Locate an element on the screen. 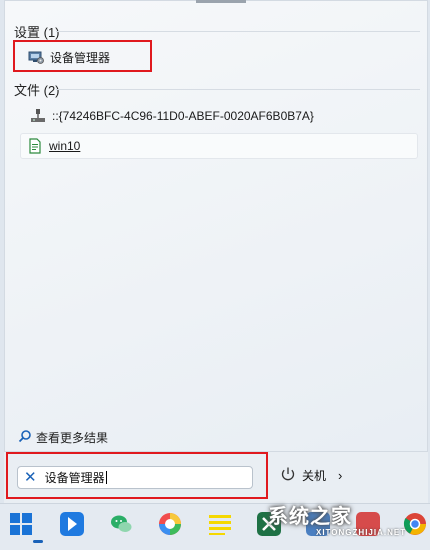  app-arrow-icon is located at coordinates (72, 524).